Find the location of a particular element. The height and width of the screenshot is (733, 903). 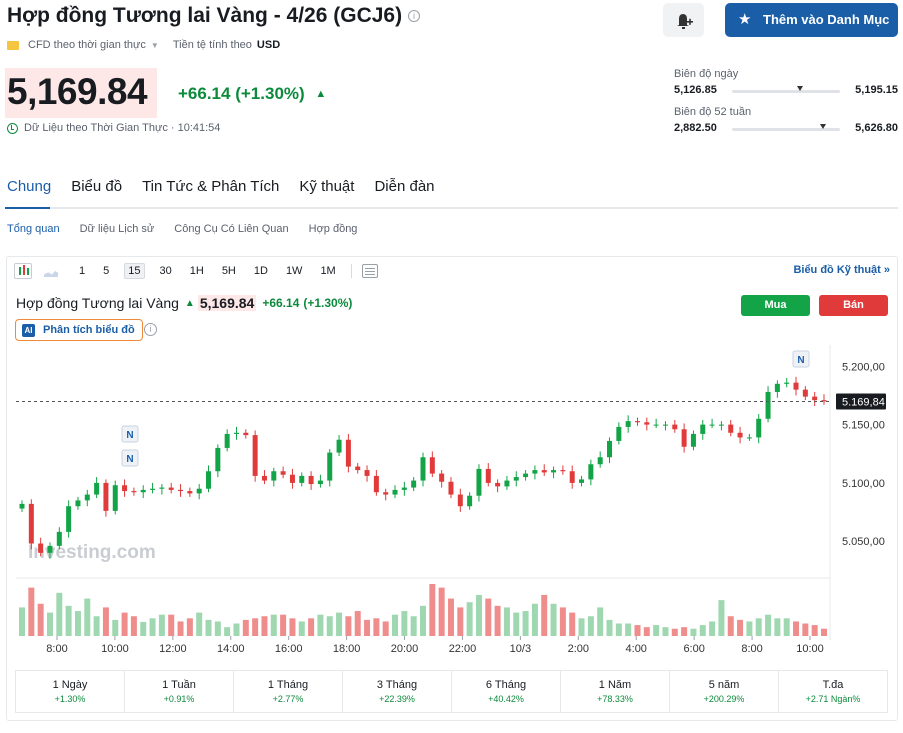

period-1: 1 Tuần +0.91% is located at coordinates (179, 691).